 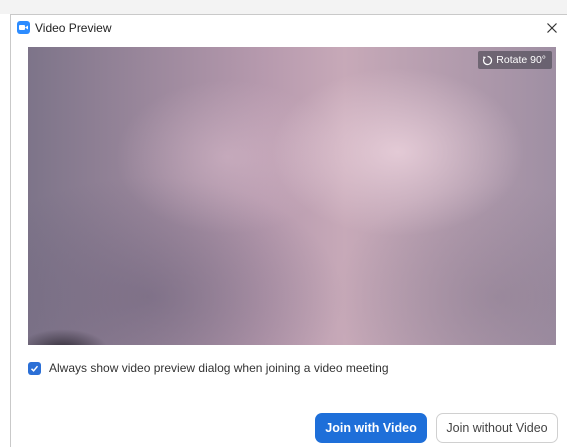 I want to click on zoom-camera-icon, so click(x=23, y=27).